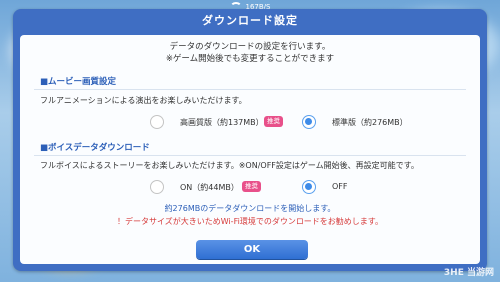 The width and height of the screenshot is (500, 282). What do you see at coordinates (250, 47) in the screenshot?
I see `intro-line-1: データのダウンロードの設定を行います。` at bounding box center [250, 47].